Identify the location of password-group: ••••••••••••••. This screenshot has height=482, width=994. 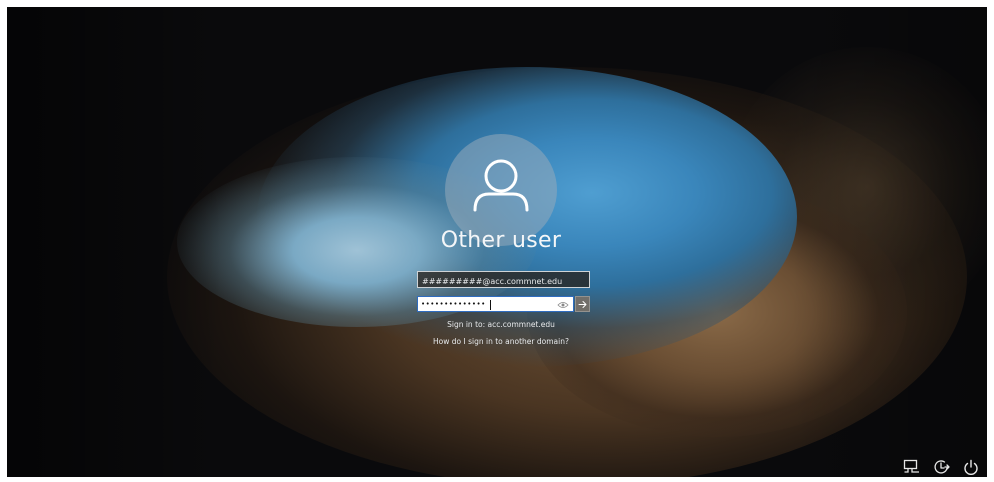
(503, 304).